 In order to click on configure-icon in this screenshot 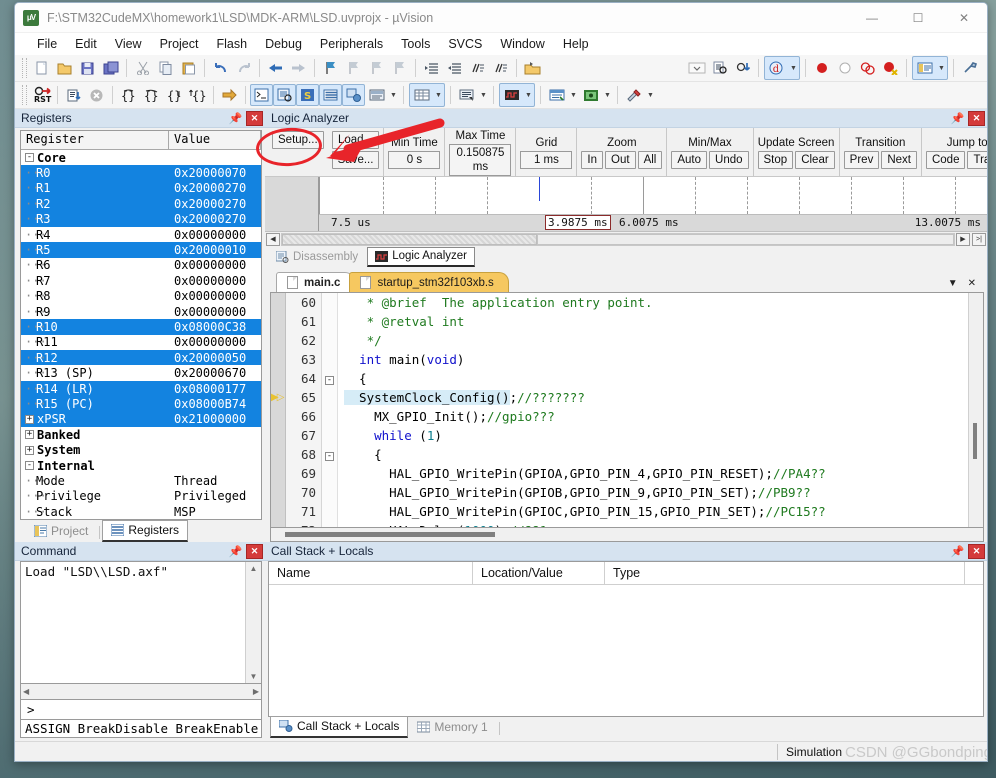, I will do `click(969, 68)`.